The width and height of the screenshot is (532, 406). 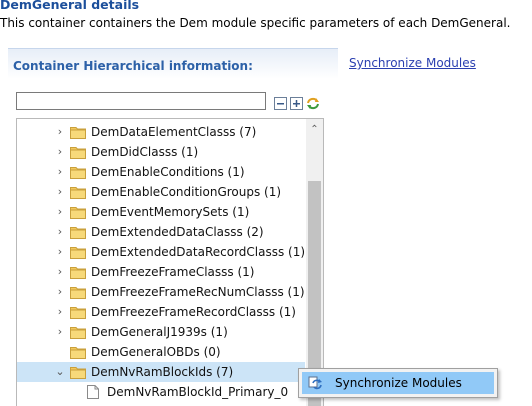 I want to click on tree-item: › DemExtendedDataClasss (2), so click(x=161, y=232).